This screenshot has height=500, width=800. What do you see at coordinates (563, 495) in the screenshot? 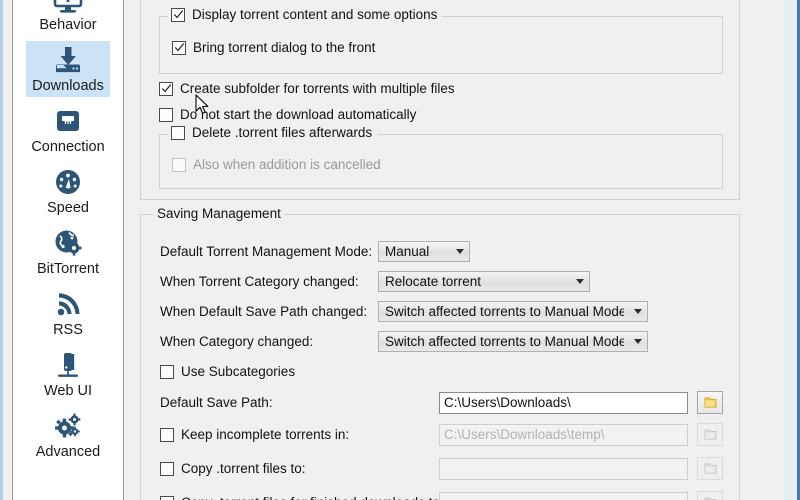
I see `copy-finished-to-input` at bounding box center [563, 495].